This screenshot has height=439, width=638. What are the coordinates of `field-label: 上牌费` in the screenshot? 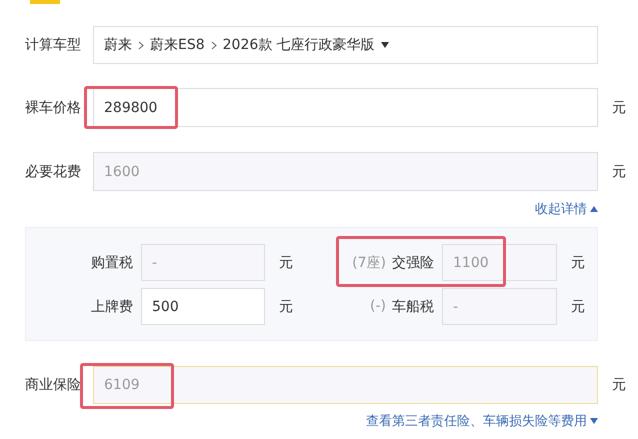 It's located at (112, 307).